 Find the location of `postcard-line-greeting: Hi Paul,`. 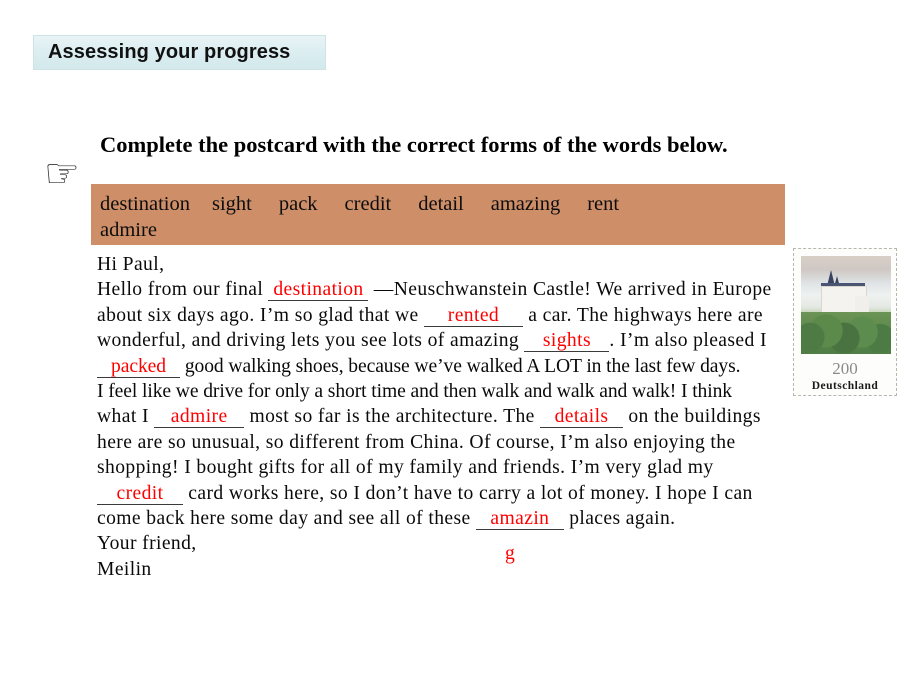

postcard-line-greeting: Hi Paul, is located at coordinates (442, 264).